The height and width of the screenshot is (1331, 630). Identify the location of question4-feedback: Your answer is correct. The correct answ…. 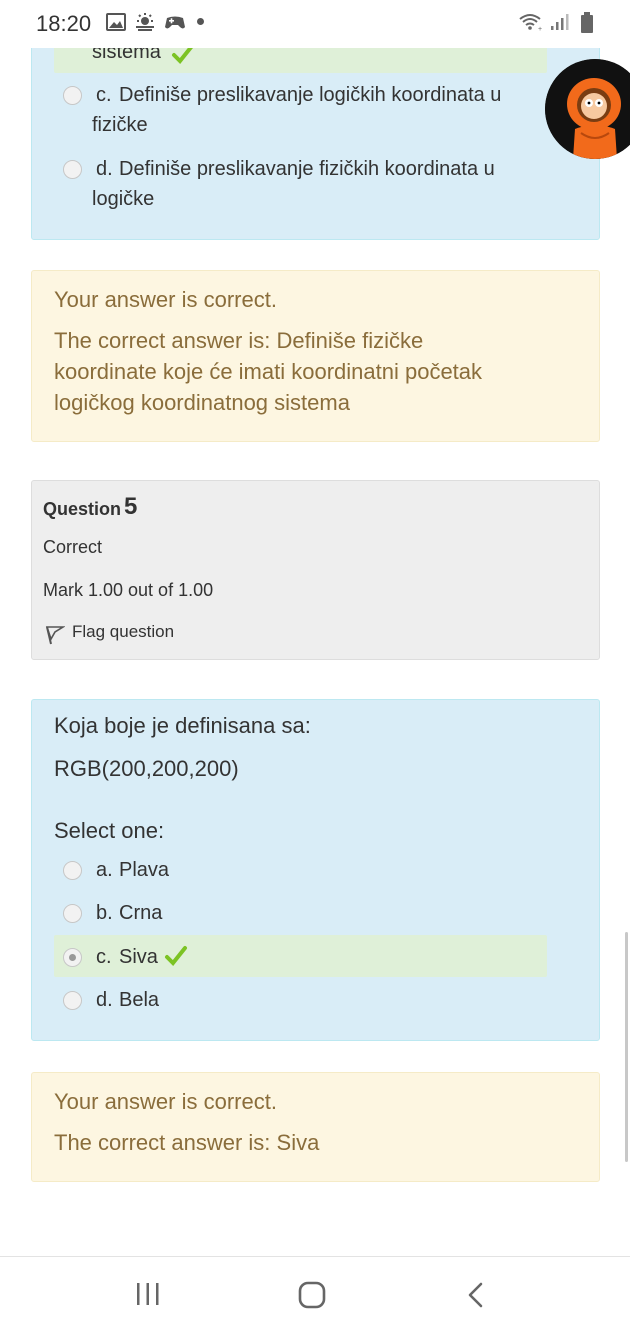
(315, 356).